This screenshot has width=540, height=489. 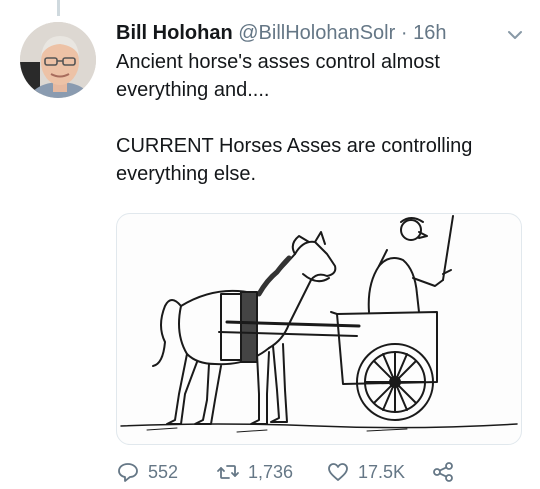 What do you see at coordinates (321, 472) in the screenshot?
I see `tweet-actions: 552 1,736 17.5K` at bounding box center [321, 472].